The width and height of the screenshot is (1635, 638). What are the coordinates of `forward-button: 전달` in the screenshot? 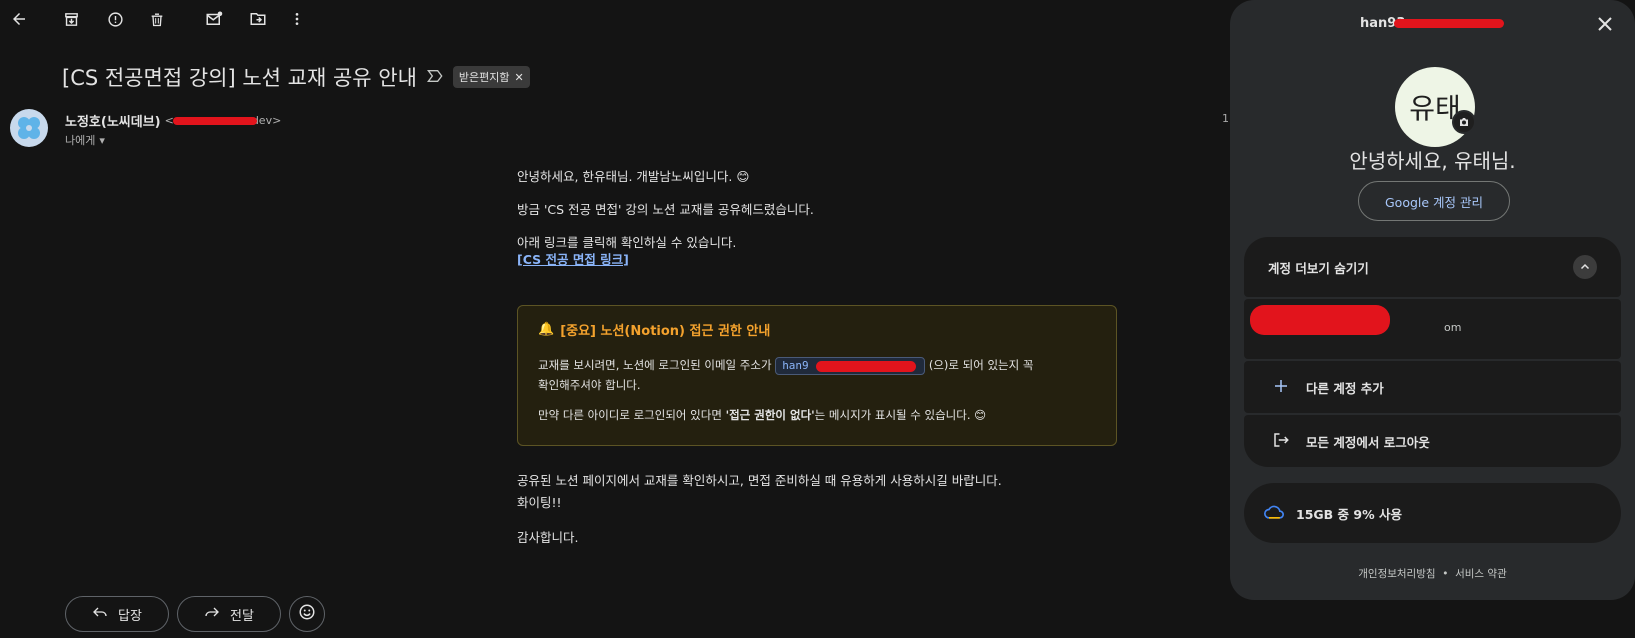 It's located at (229, 614).